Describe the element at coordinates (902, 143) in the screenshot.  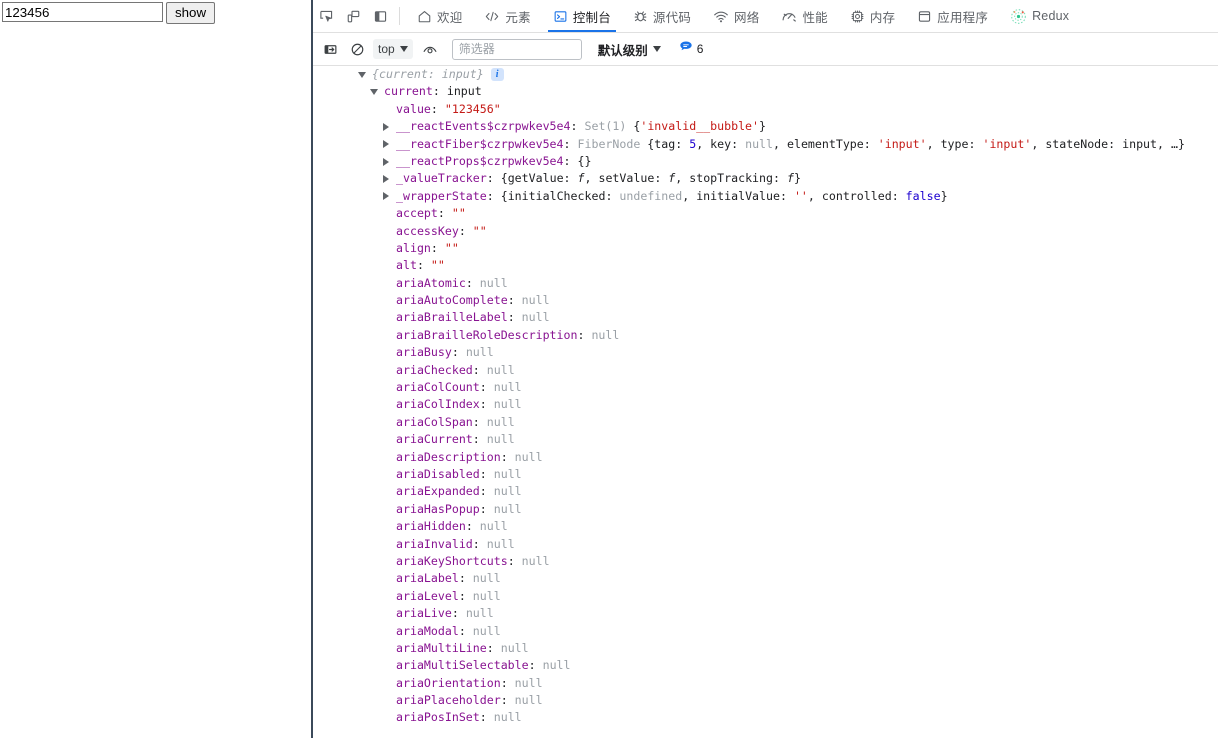
I see `console-token: 'input'` at that location.